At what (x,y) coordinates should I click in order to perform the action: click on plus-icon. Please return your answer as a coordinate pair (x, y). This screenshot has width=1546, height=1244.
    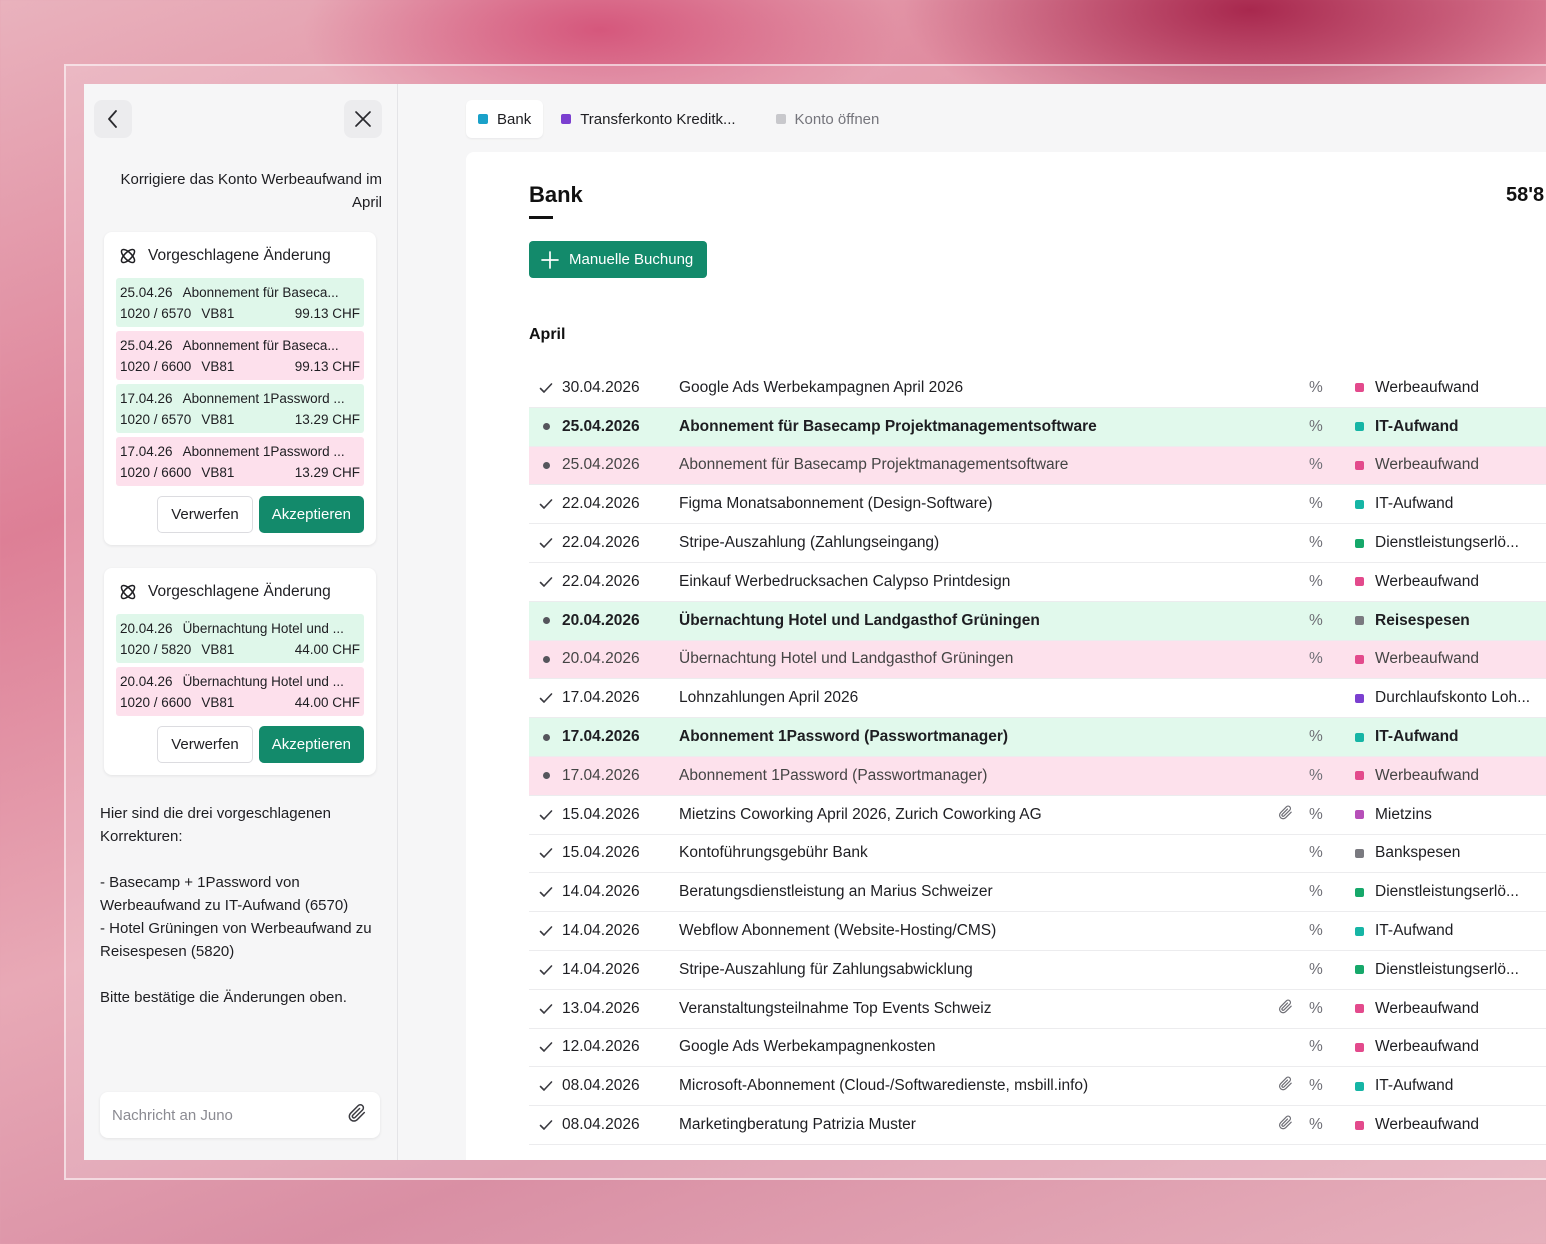
    Looking at the image, I should click on (550, 259).